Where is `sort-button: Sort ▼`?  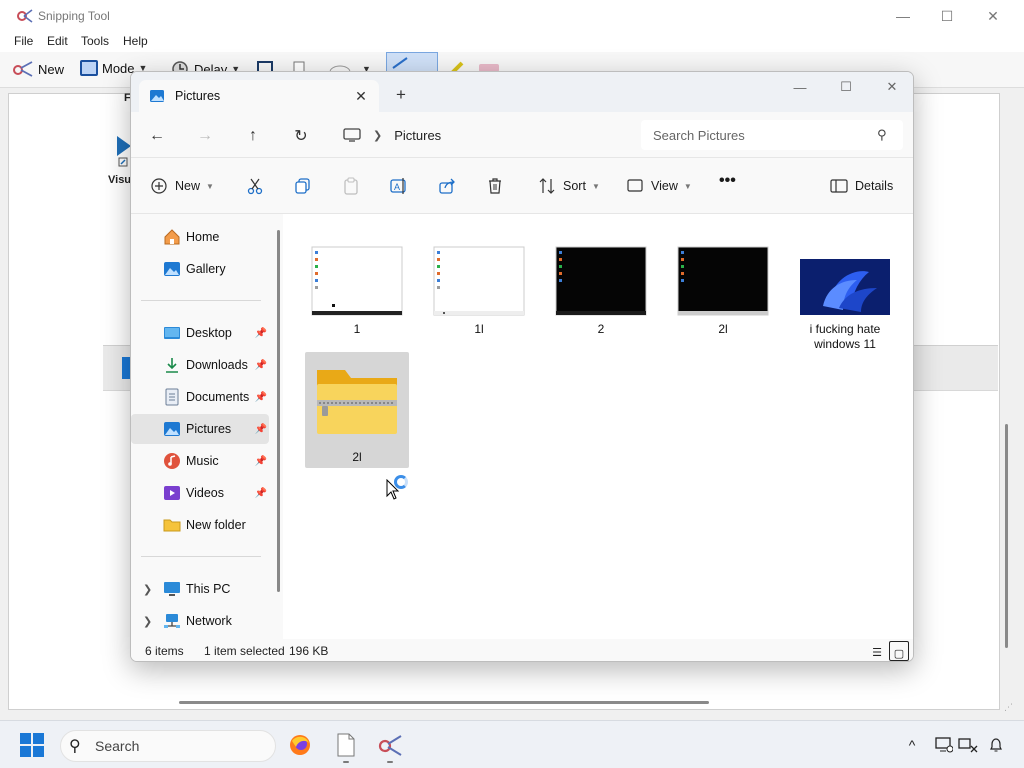 sort-button: Sort ▼ is located at coordinates (568, 186).